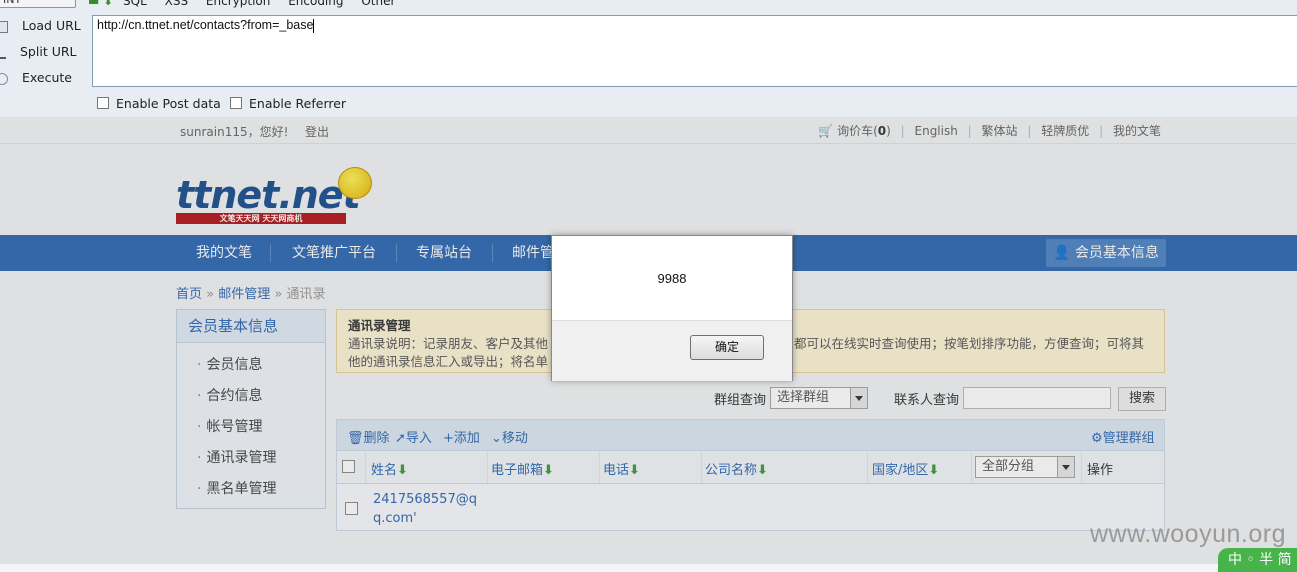 The height and width of the screenshot is (572, 1297). I want to click on watermark: www.wooyun.org, so click(1188, 534).